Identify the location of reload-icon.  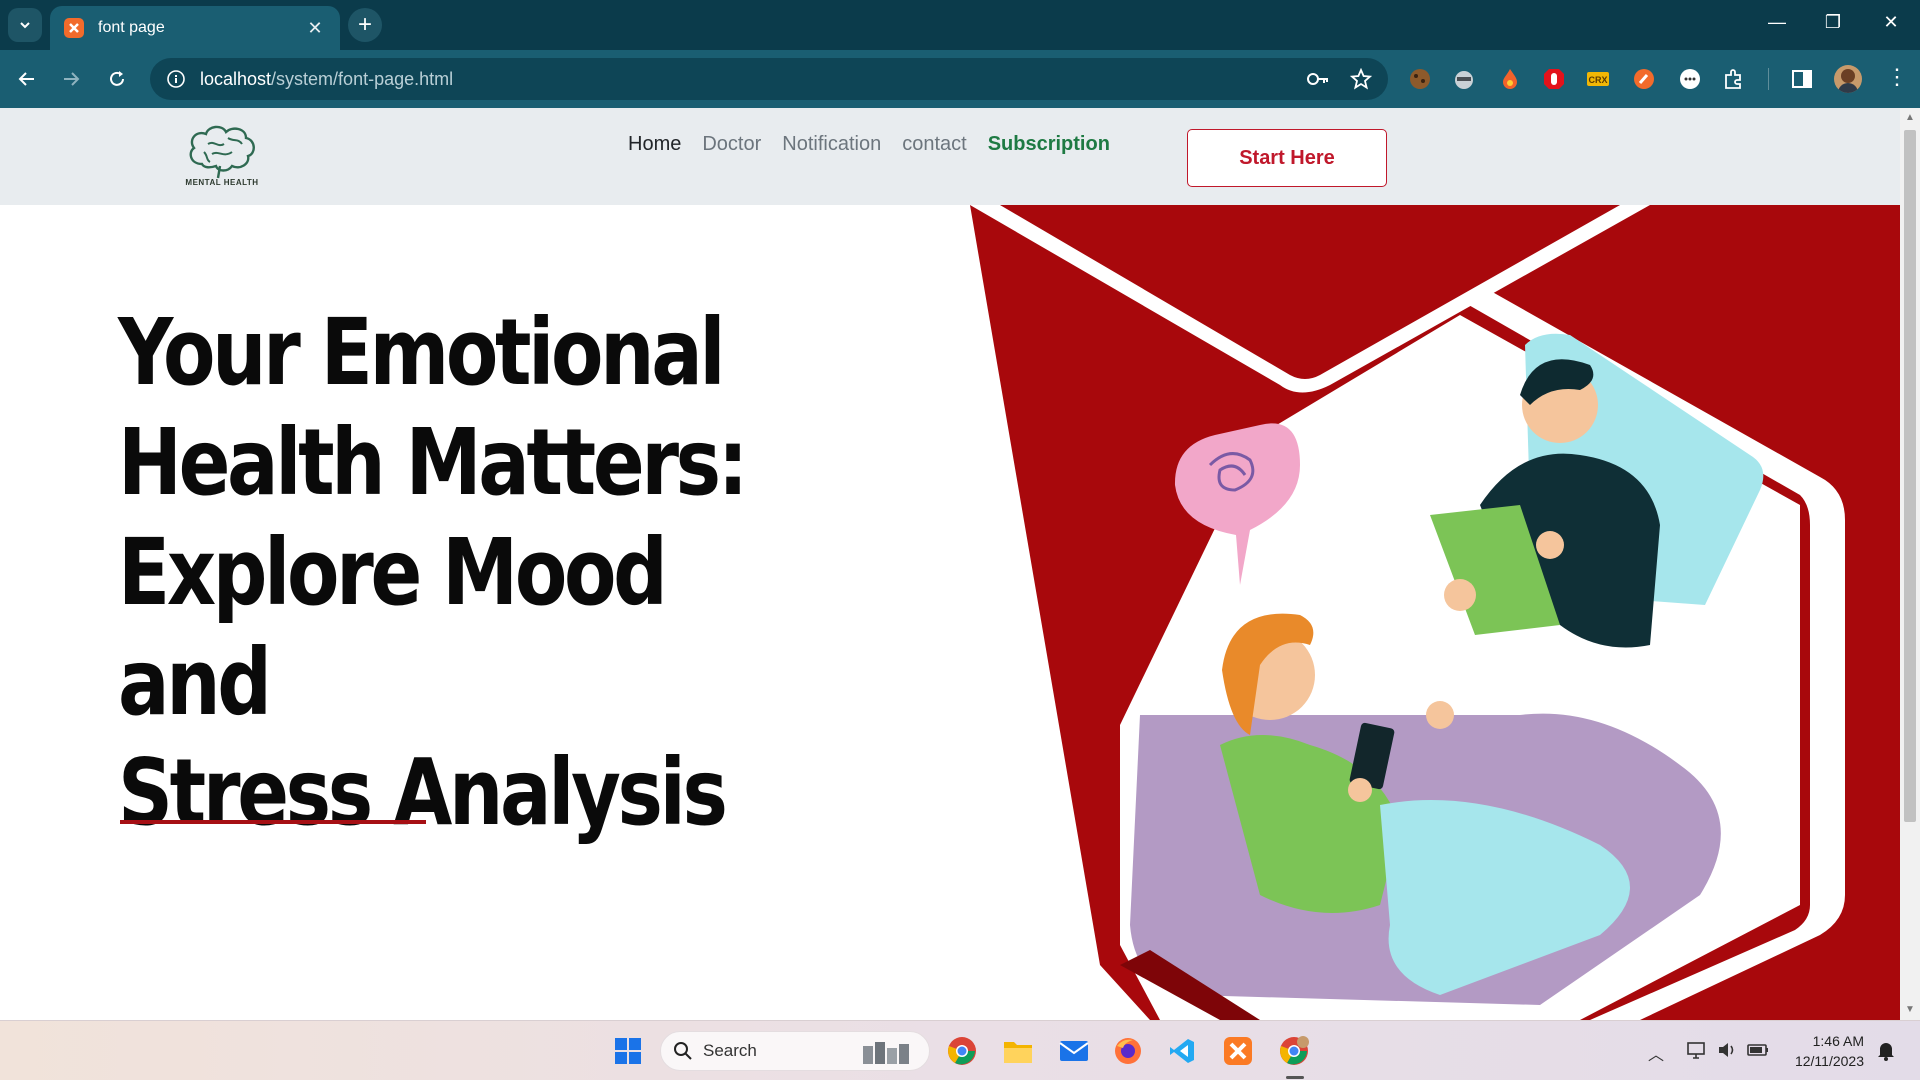
(117, 79).